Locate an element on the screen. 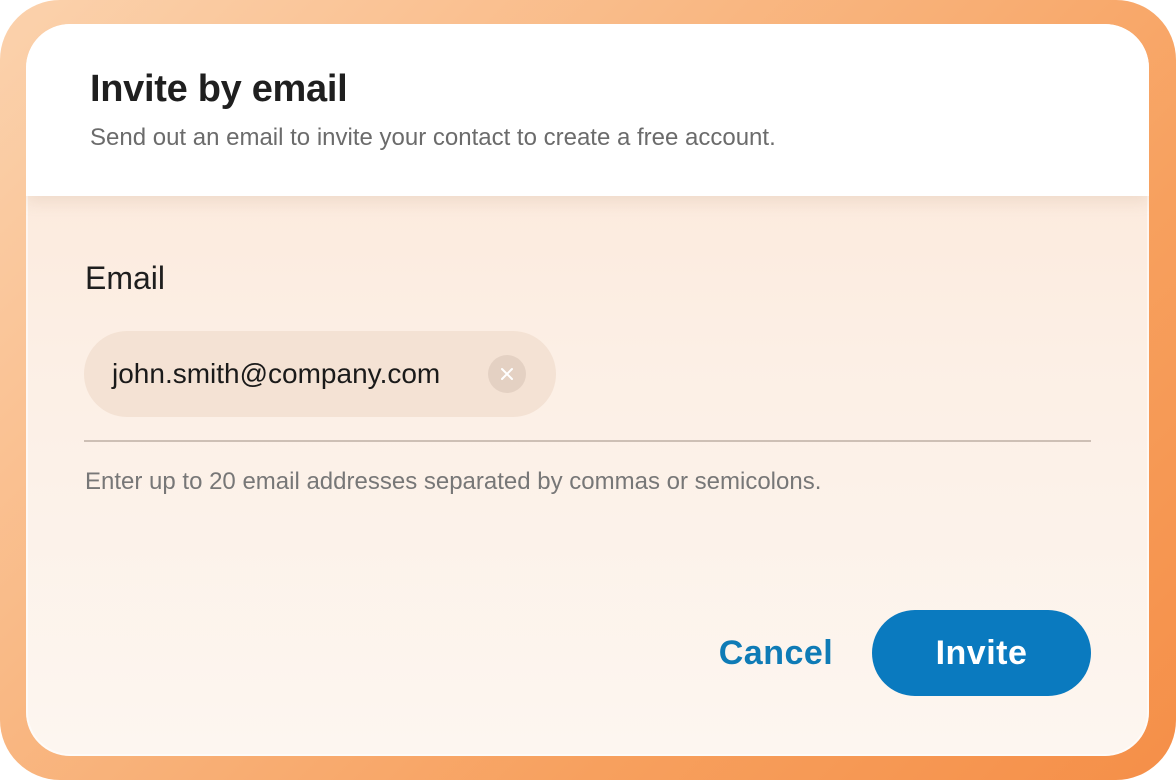 The width and height of the screenshot is (1176, 780). email-input-underline is located at coordinates (587, 441).